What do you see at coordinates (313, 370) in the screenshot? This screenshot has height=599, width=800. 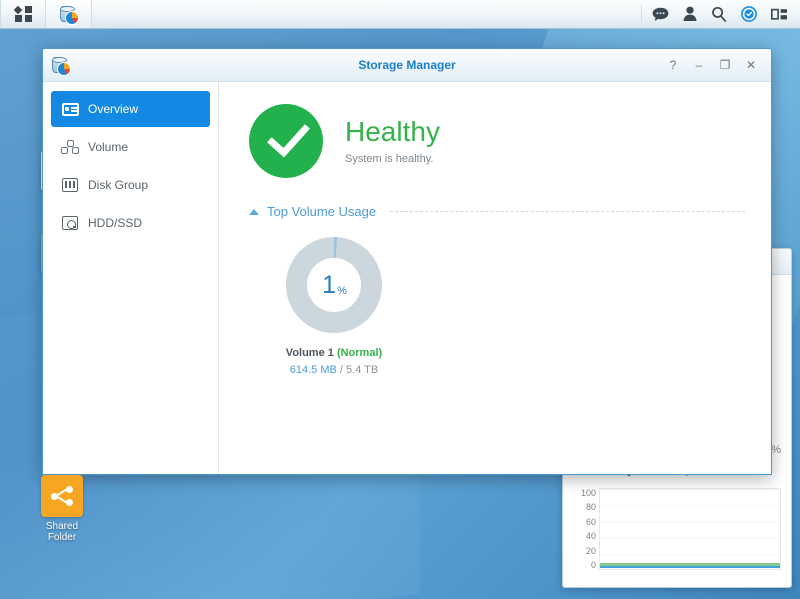 I see `volume-used: 614.5 MB` at bounding box center [313, 370].